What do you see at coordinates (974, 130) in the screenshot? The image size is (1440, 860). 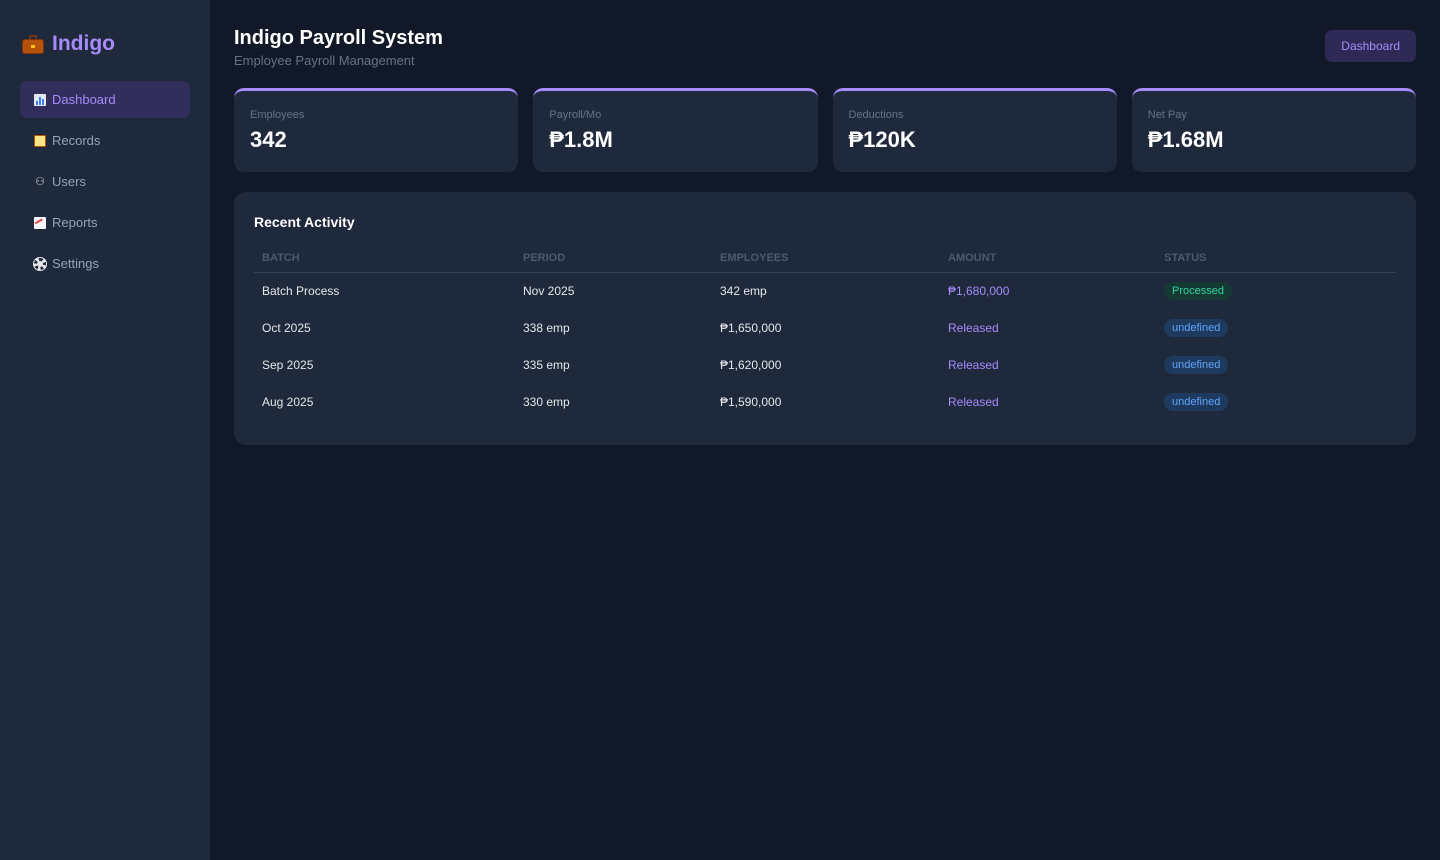 I see `stat-card-deductions: Deductions ₱120K` at bounding box center [974, 130].